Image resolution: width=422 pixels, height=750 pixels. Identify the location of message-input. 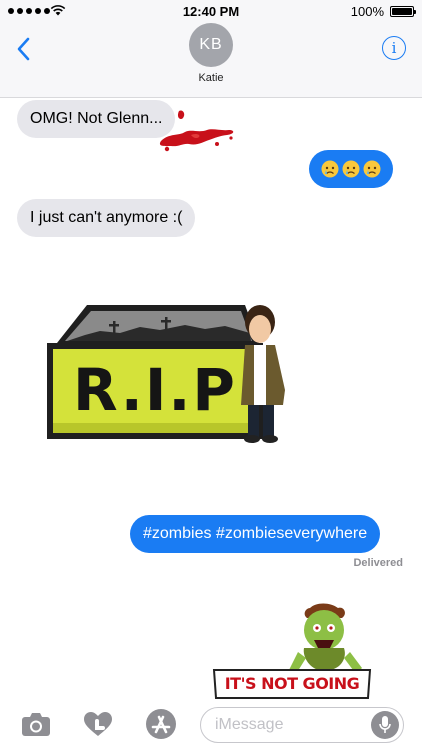
(290, 725).